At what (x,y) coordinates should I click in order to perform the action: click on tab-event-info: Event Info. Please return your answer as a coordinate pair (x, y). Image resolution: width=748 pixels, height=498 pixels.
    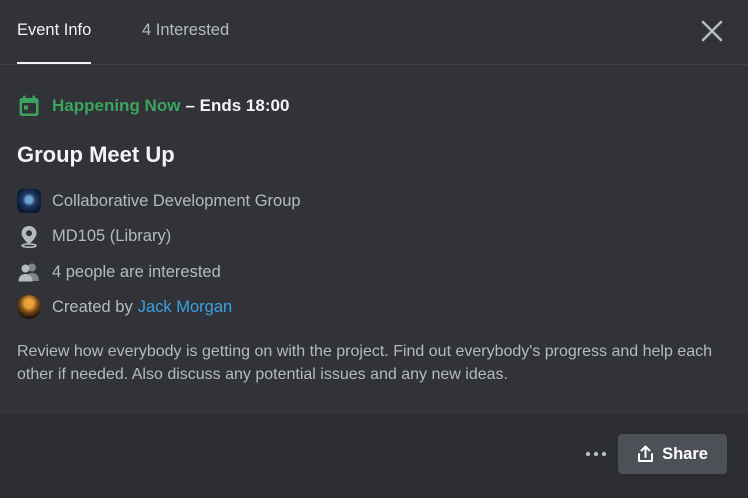
    Looking at the image, I should click on (54, 42).